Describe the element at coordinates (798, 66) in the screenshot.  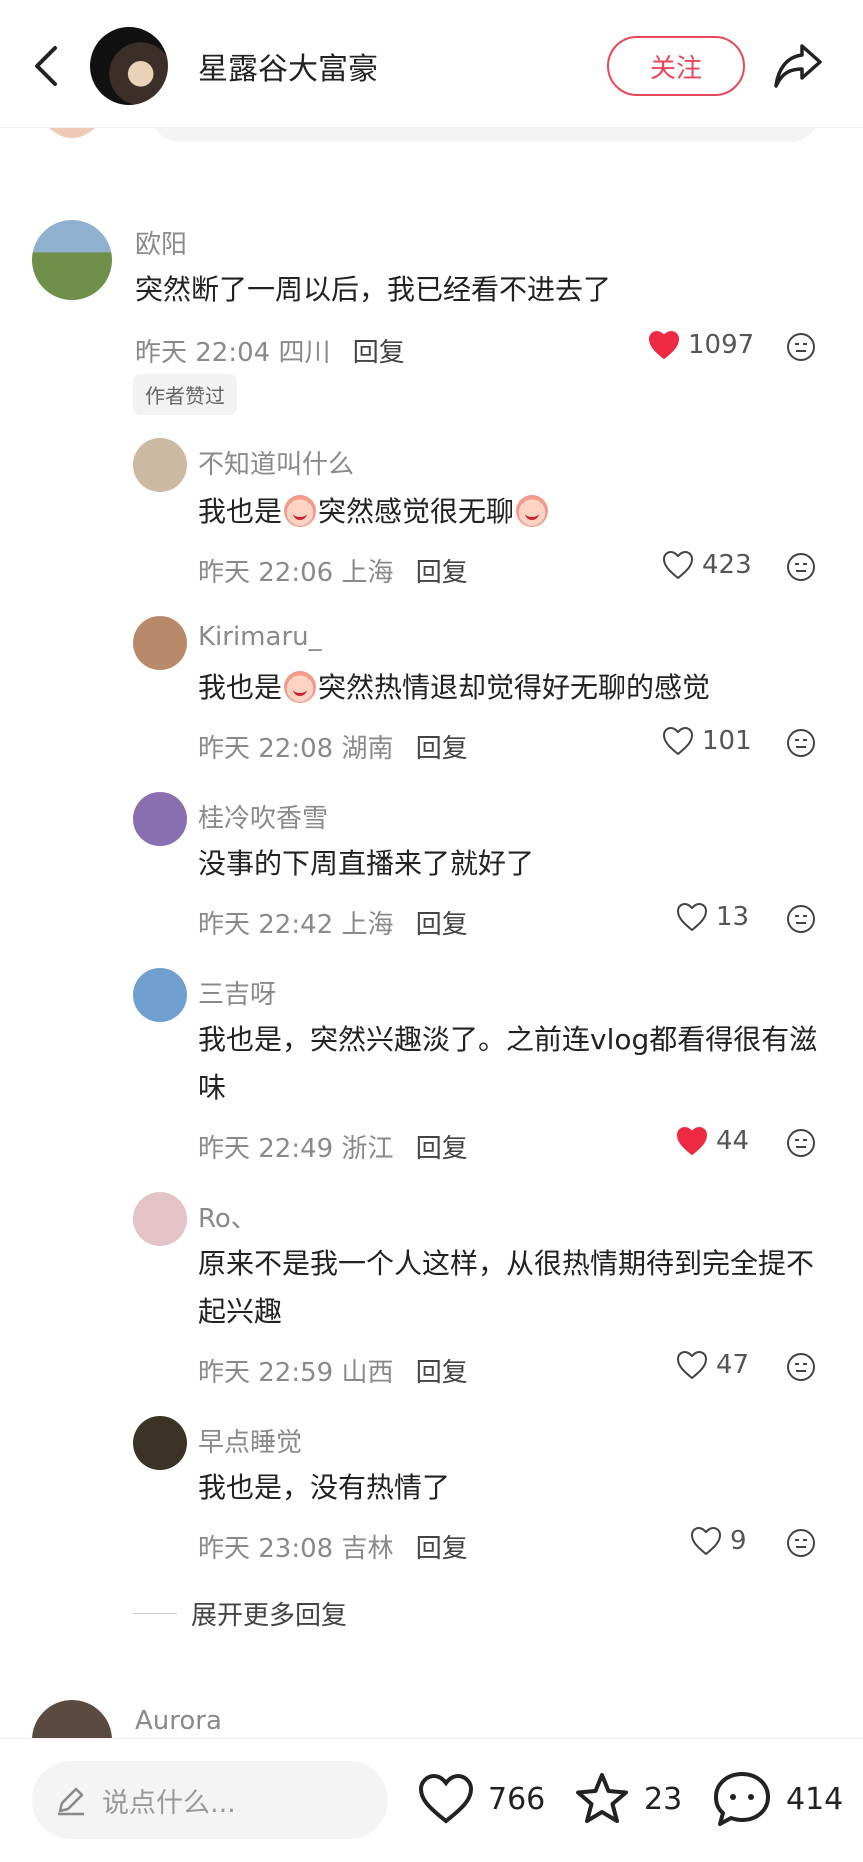
I see `share-icon` at that location.